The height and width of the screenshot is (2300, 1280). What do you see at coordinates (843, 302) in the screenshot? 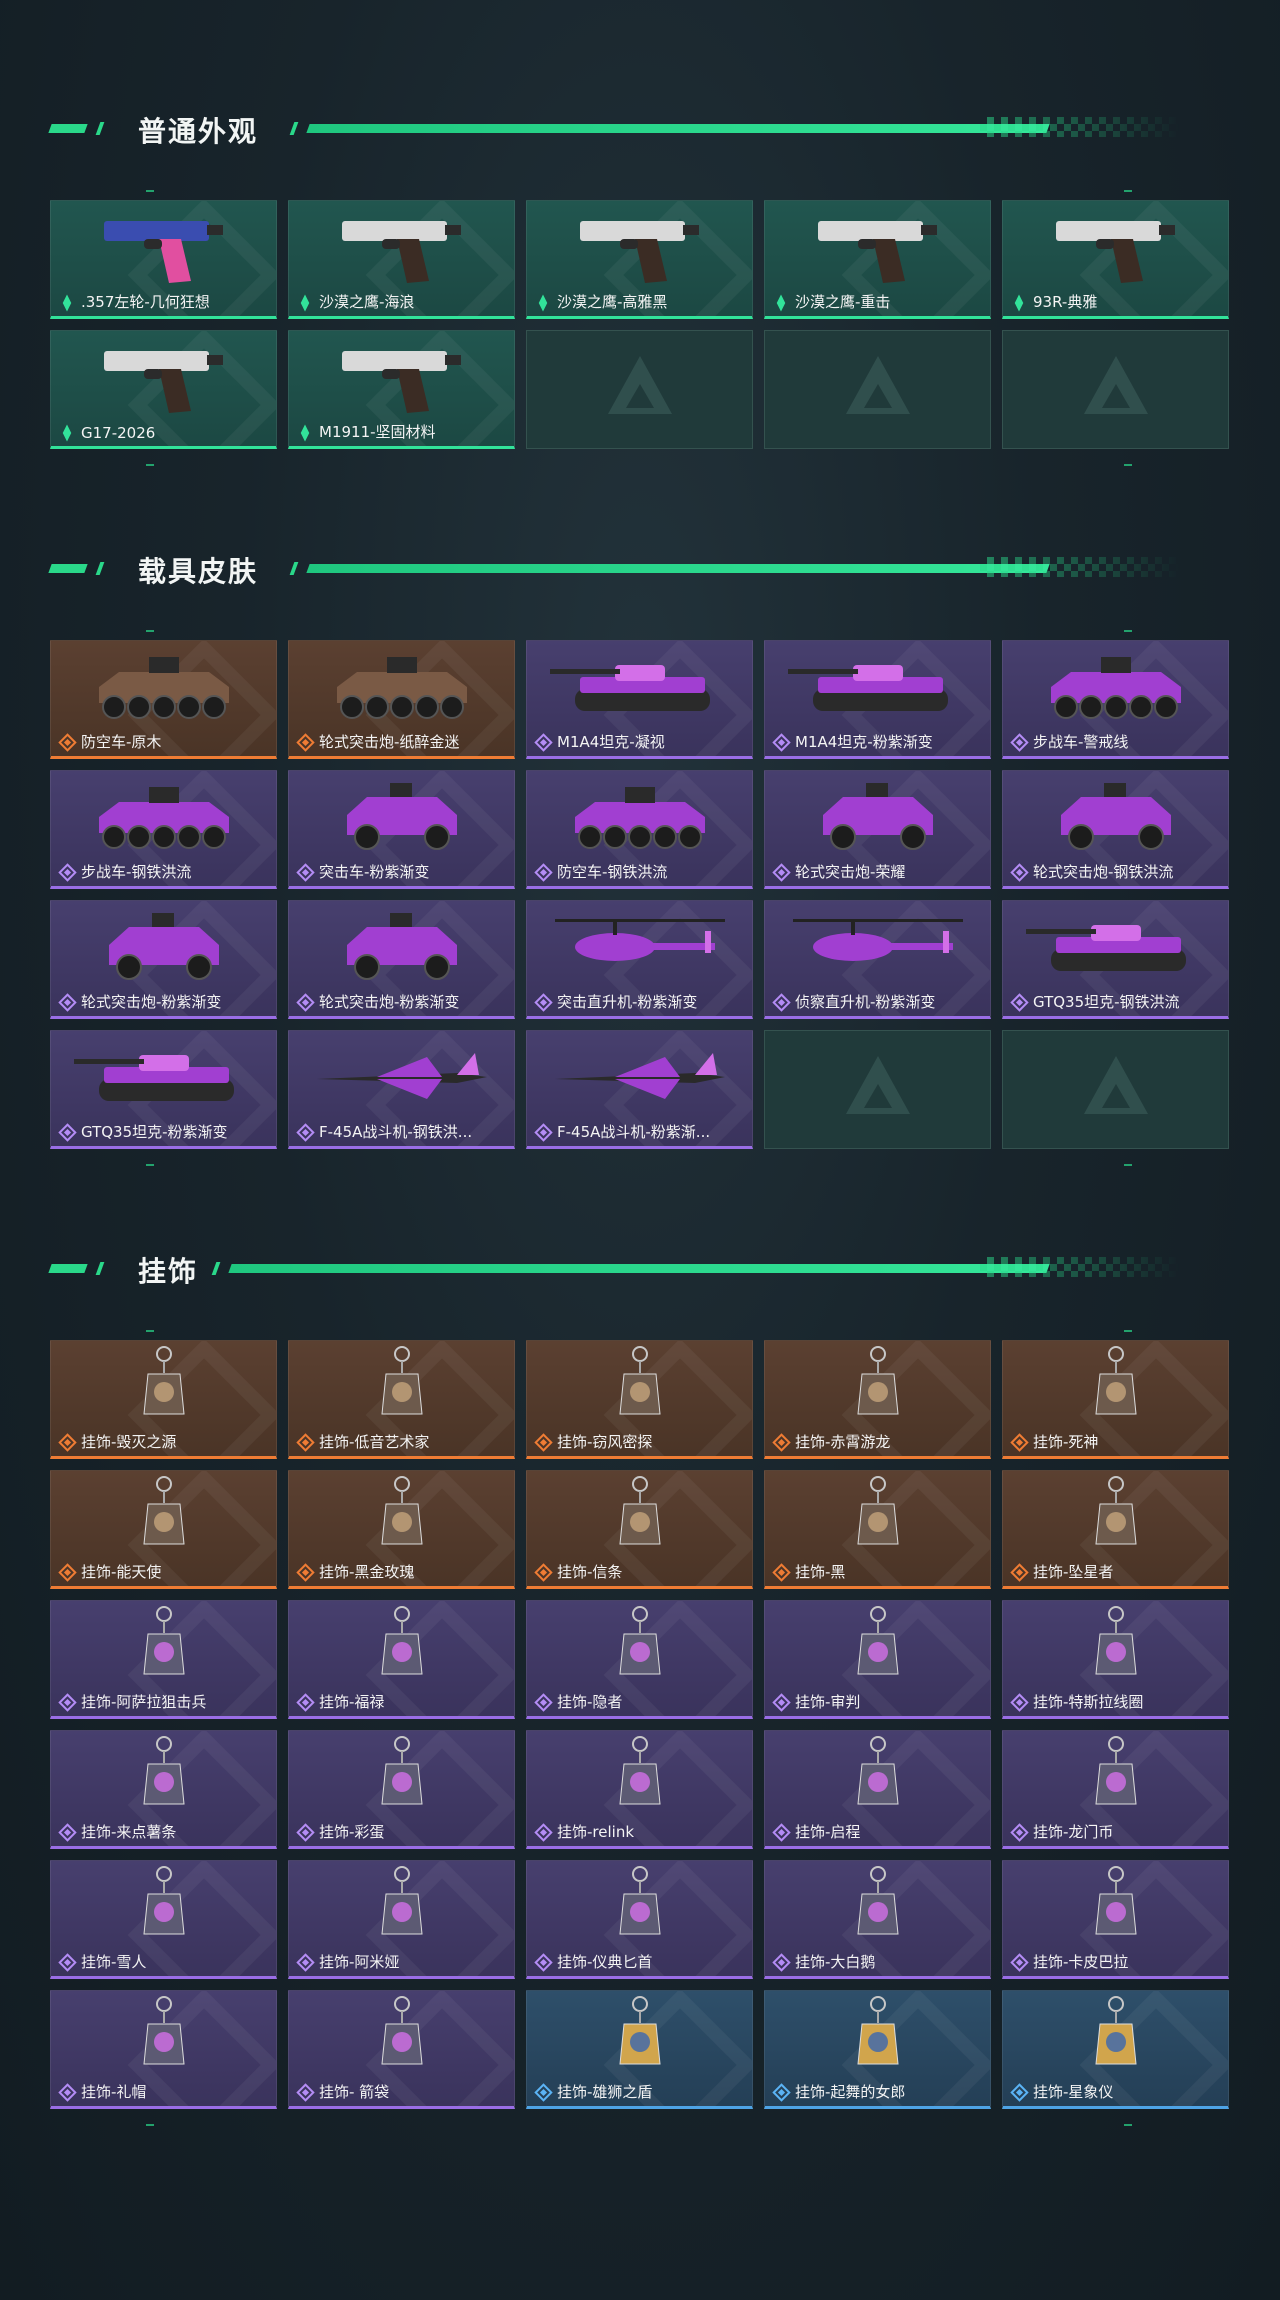
I see `item-label: 沙漠之鹰-重击` at bounding box center [843, 302].